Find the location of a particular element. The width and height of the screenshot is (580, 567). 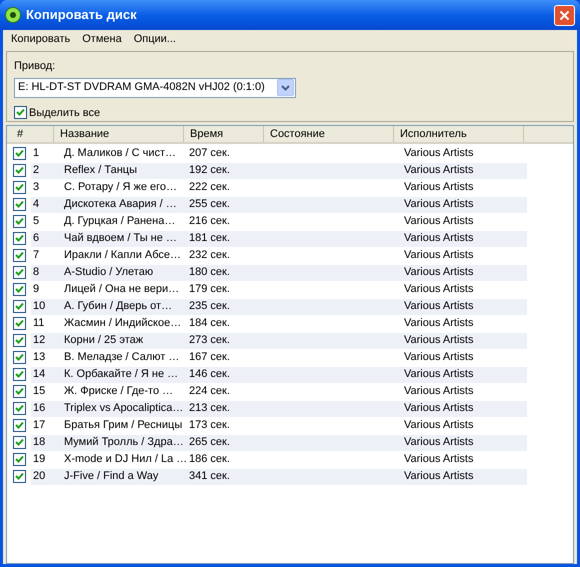

table-cell-text: 15 is located at coordinates (39, 392).